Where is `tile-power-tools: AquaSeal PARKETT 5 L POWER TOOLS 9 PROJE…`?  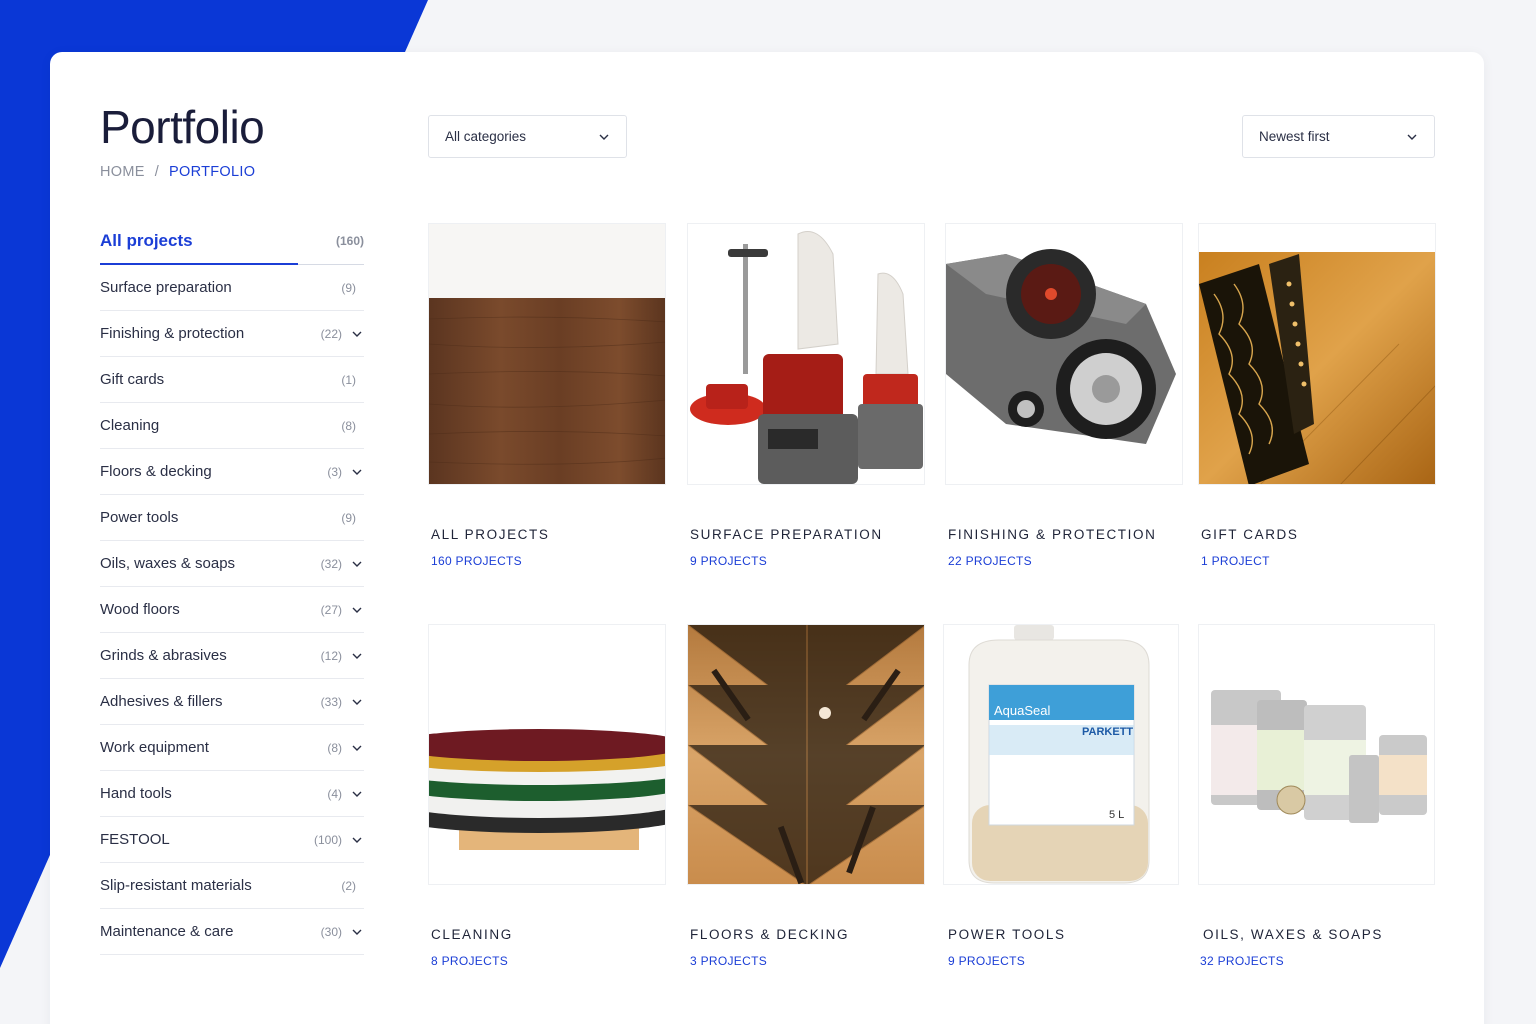 tile-power-tools: AquaSeal PARKETT 5 L POWER TOOLS 9 PROJE… is located at coordinates (1061, 796).